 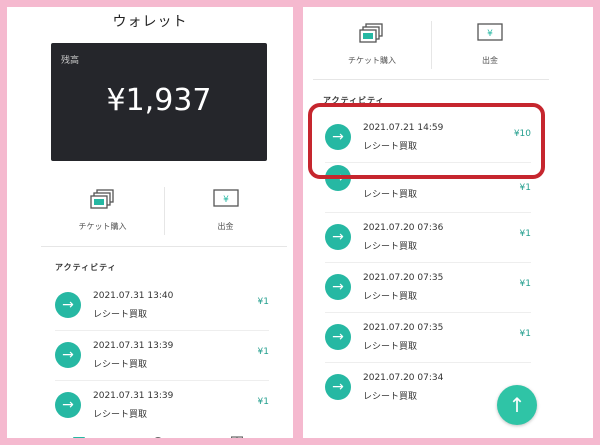 What do you see at coordinates (403, 228) in the screenshot?
I see `transaction-date: 2021.07.20 07:36` at bounding box center [403, 228].